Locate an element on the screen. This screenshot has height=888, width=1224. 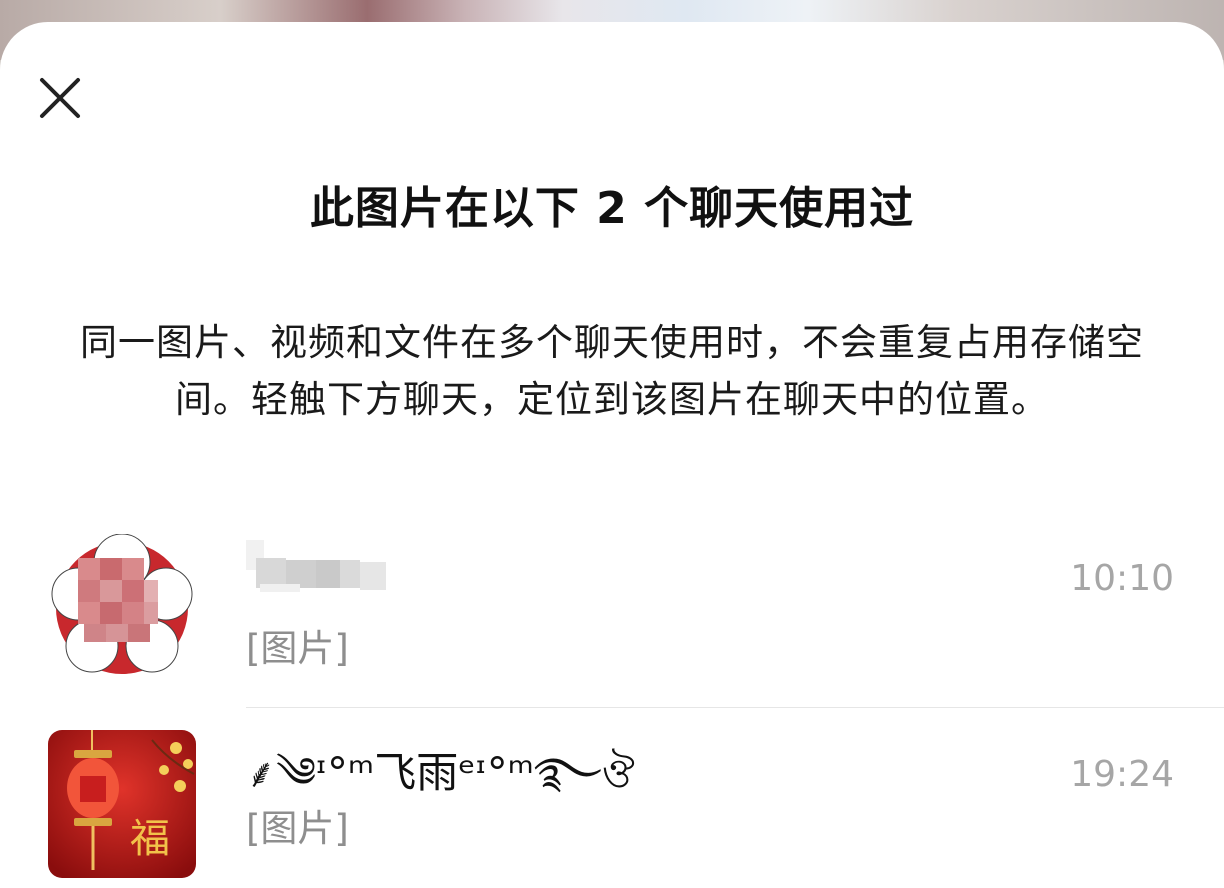
avatar: 福 is located at coordinates (122, 804).